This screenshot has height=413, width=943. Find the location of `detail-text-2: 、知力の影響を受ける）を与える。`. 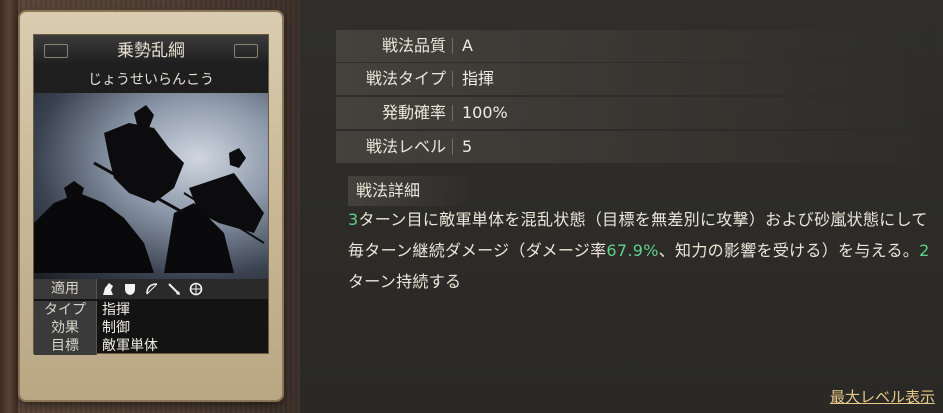

detail-text-2: 、知力の影響を受ける）を与える。 is located at coordinates (789, 250).